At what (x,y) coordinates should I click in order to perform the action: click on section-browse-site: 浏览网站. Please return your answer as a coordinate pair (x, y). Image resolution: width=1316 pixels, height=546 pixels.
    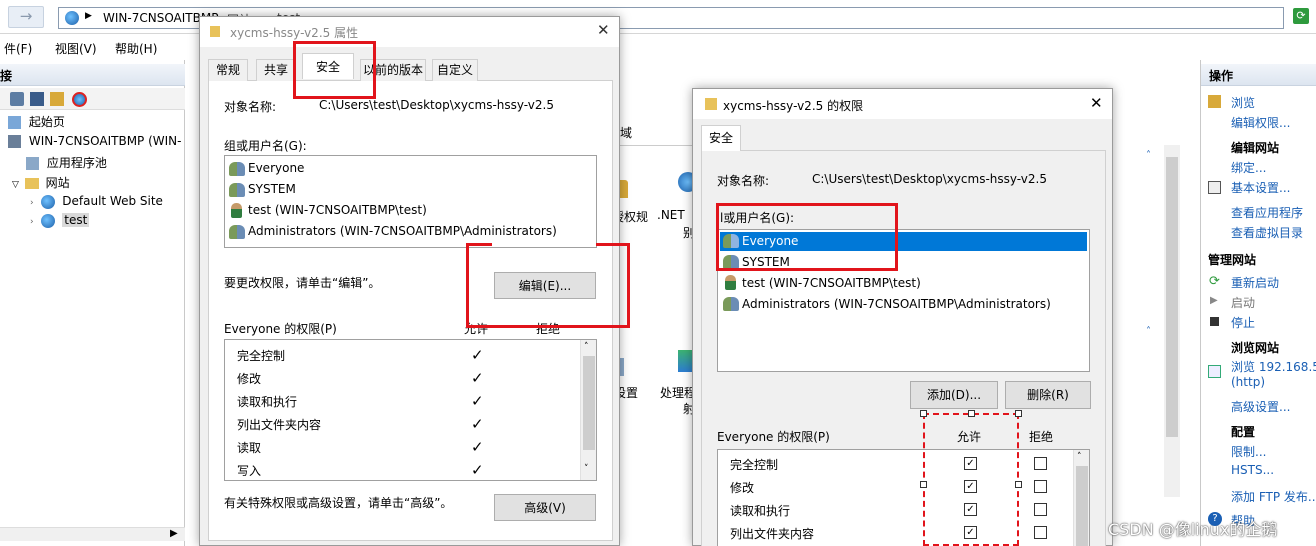
    Looking at the image, I should click on (1255, 348).